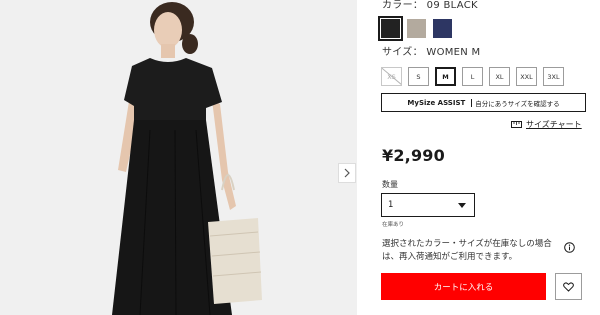 Image resolution: width=600 pixels, height=315 pixels. I want to click on size-option-3xl: 3XL, so click(553, 76).